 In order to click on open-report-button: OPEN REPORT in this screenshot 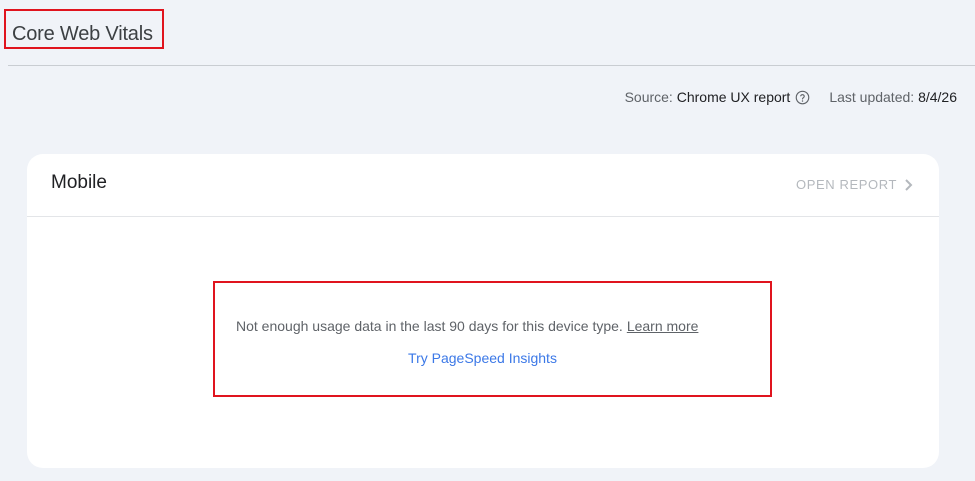, I will do `click(854, 184)`.